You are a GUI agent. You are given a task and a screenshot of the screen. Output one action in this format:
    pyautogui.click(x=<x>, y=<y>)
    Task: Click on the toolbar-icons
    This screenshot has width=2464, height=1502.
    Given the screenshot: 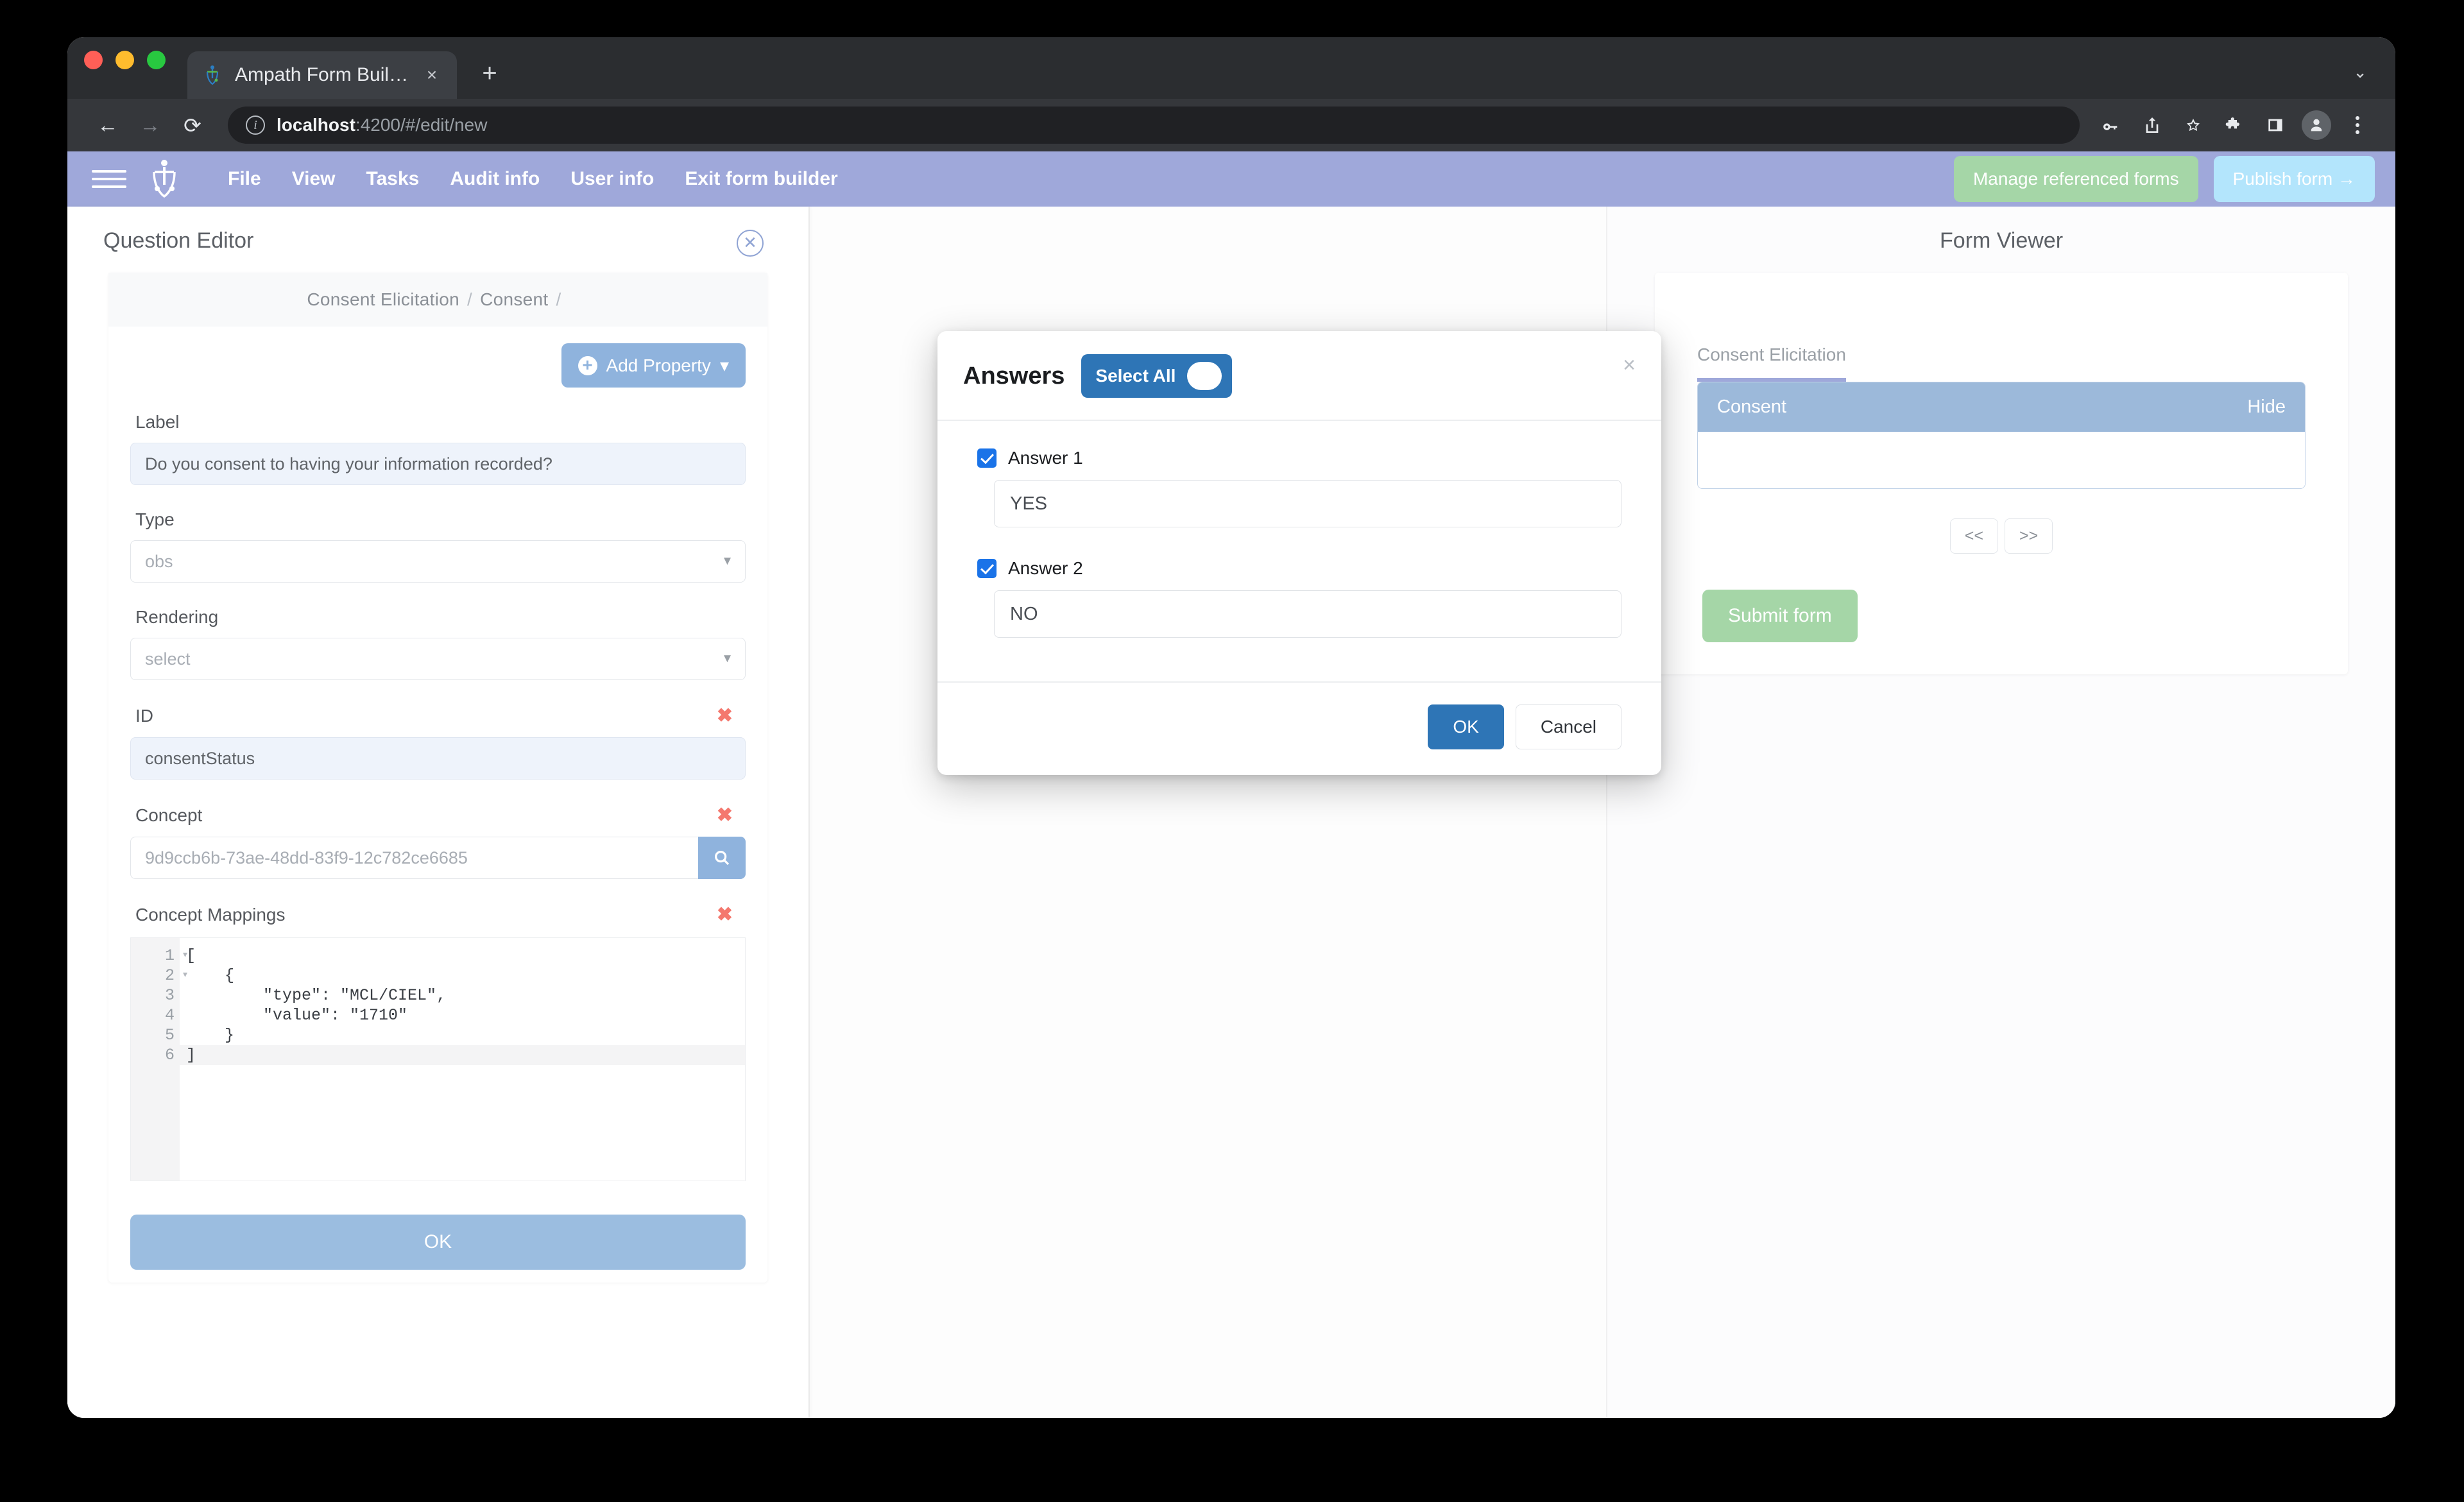 What is the action you would take?
    pyautogui.click(x=2234, y=125)
    